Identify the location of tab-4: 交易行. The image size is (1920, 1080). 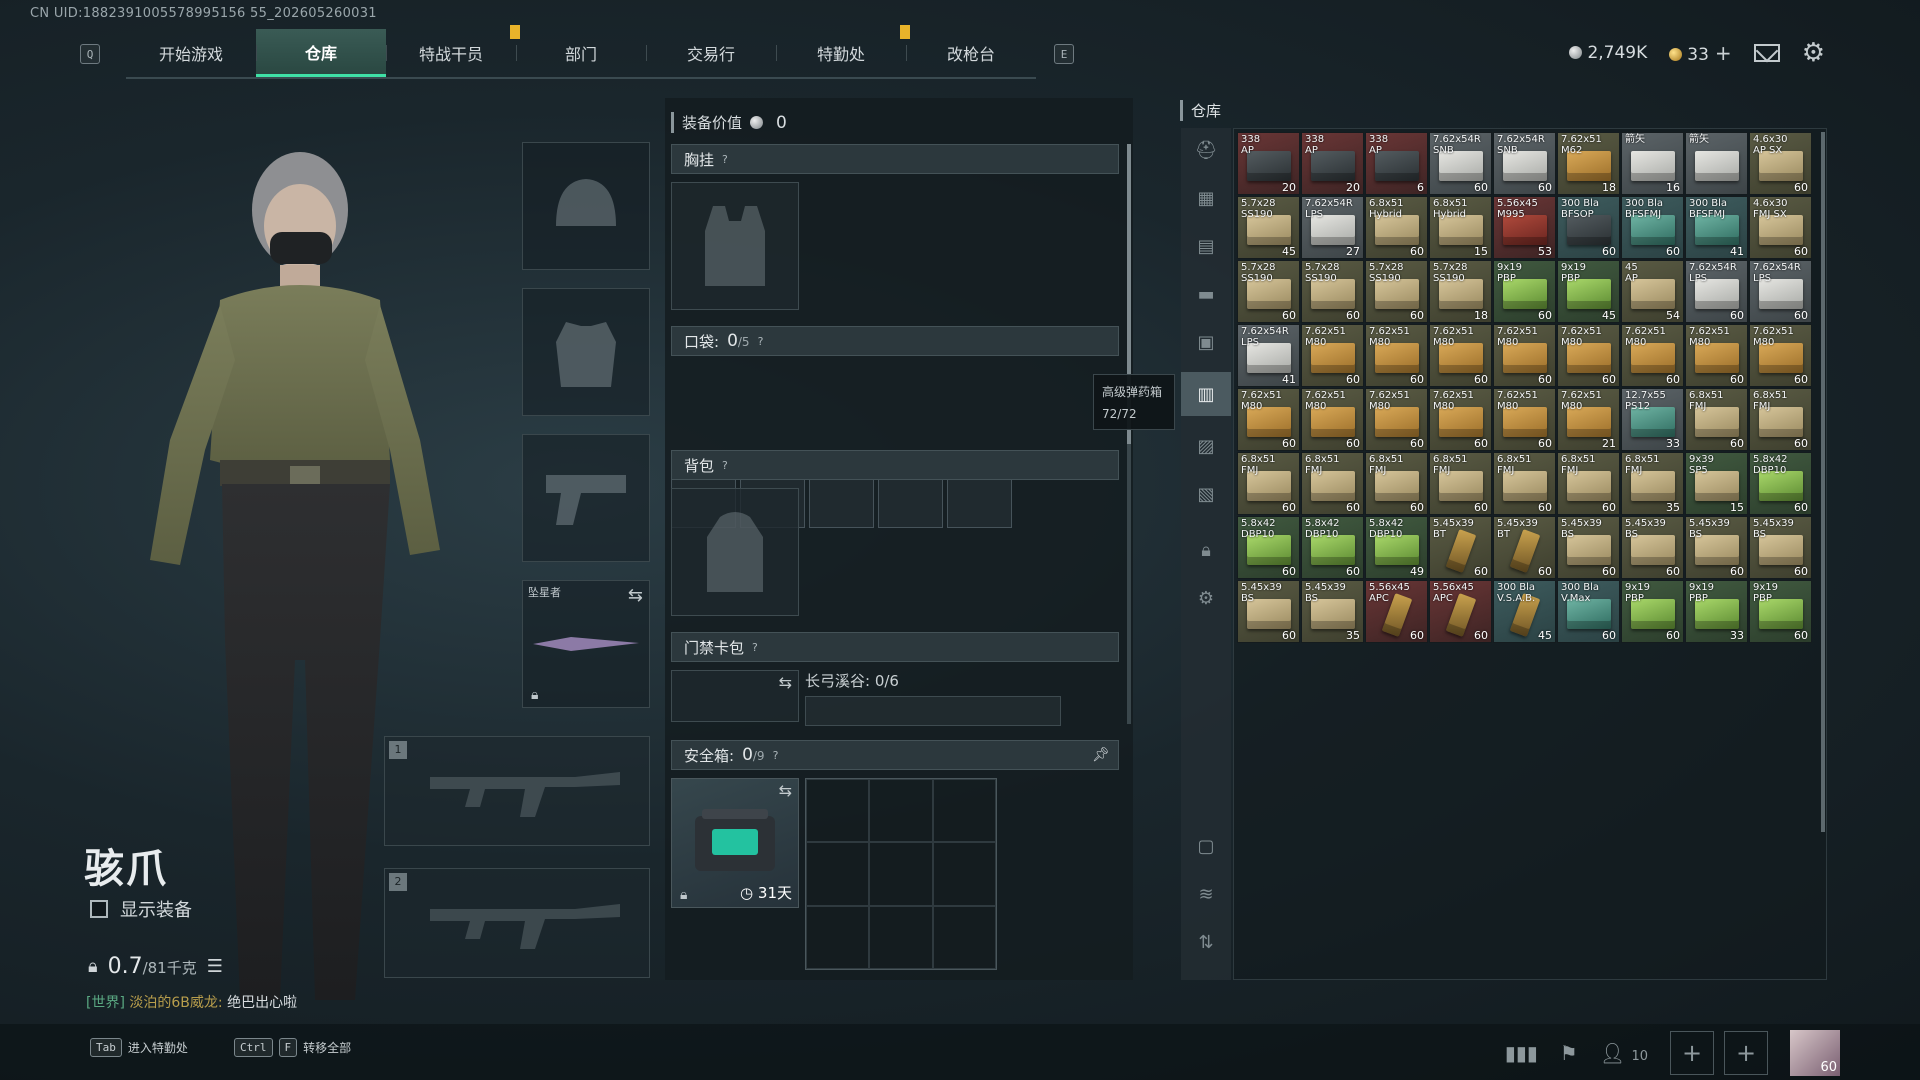
(711, 53).